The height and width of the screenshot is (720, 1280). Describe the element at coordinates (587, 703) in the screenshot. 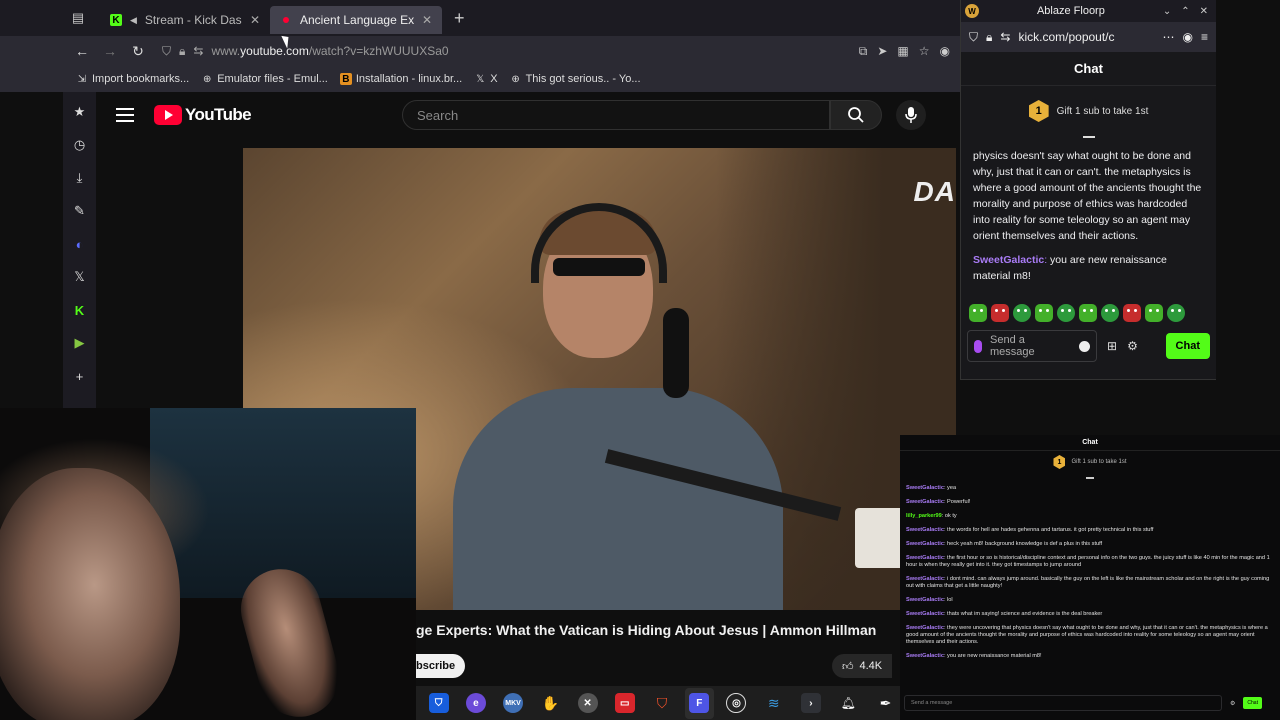

I see `xbox-icon: ✕` at that location.